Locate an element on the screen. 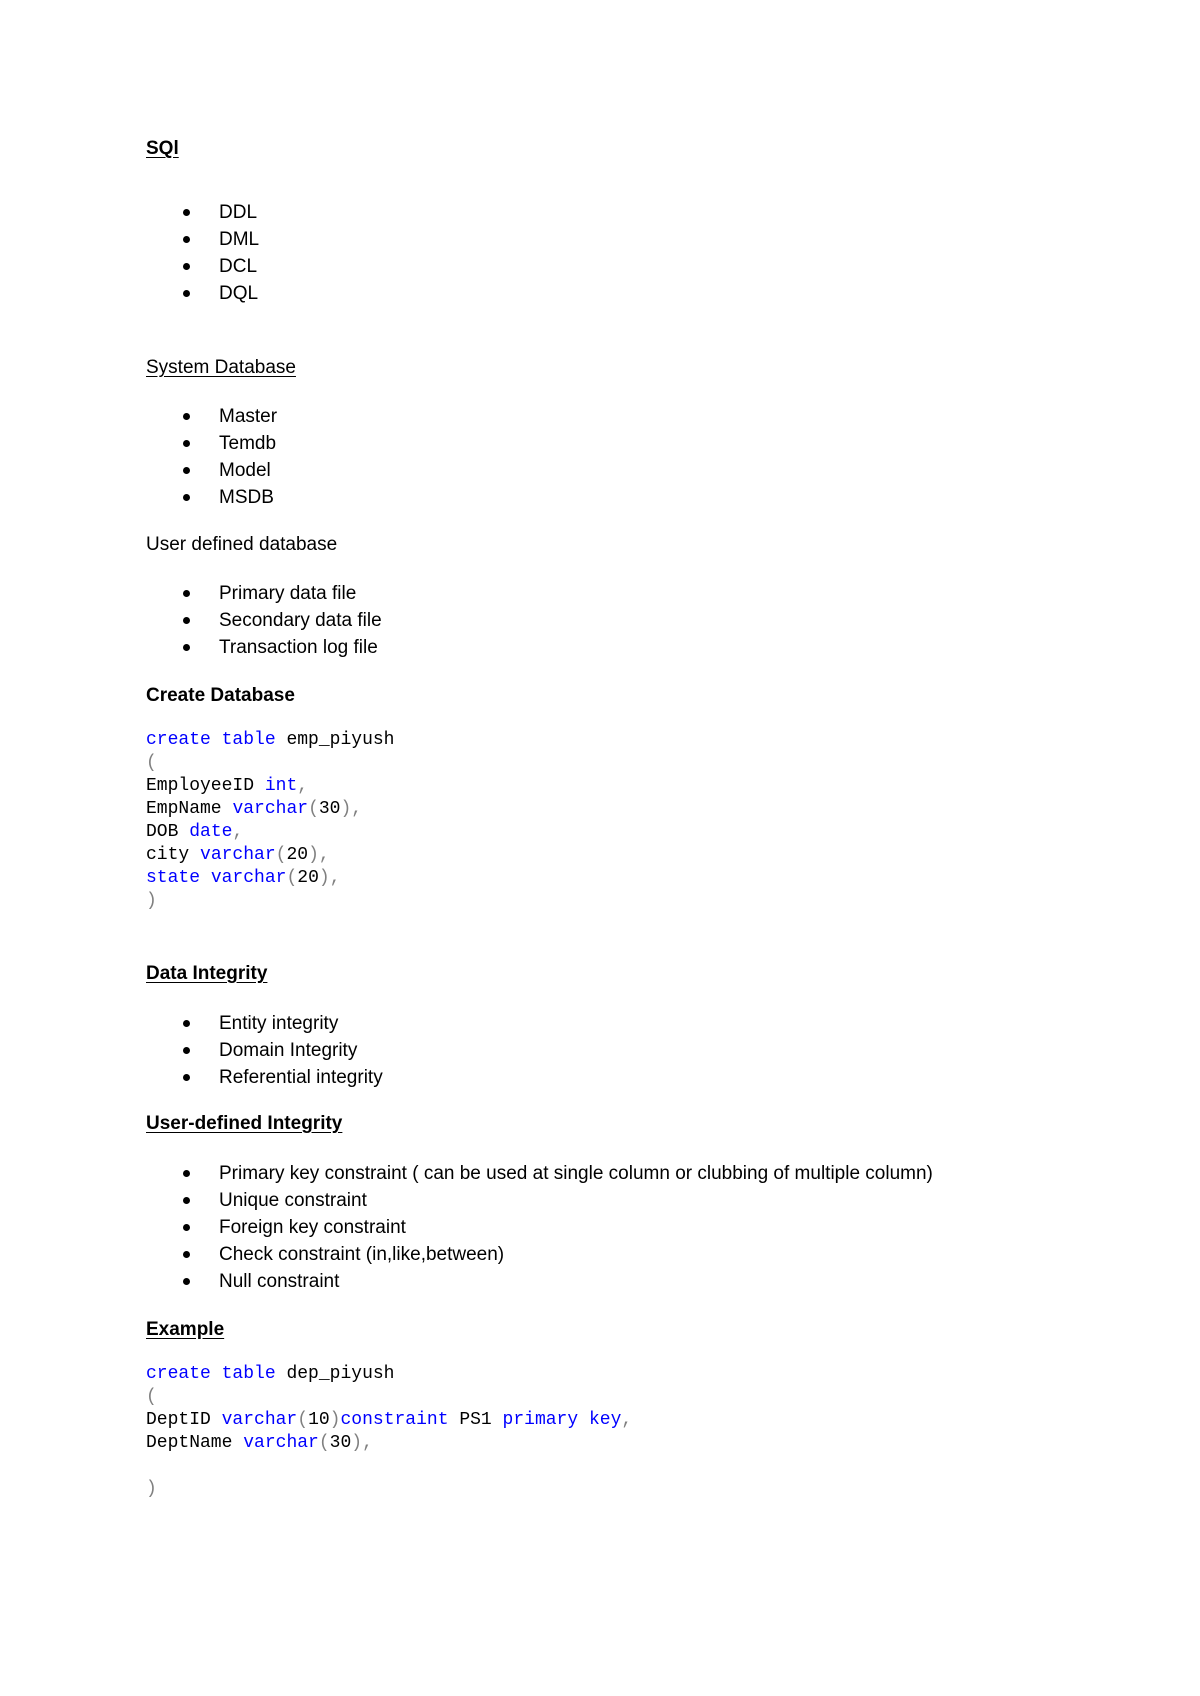 This screenshot has height=1696, width=1200. sql-section: SQl is located at coordinates (162, 149).